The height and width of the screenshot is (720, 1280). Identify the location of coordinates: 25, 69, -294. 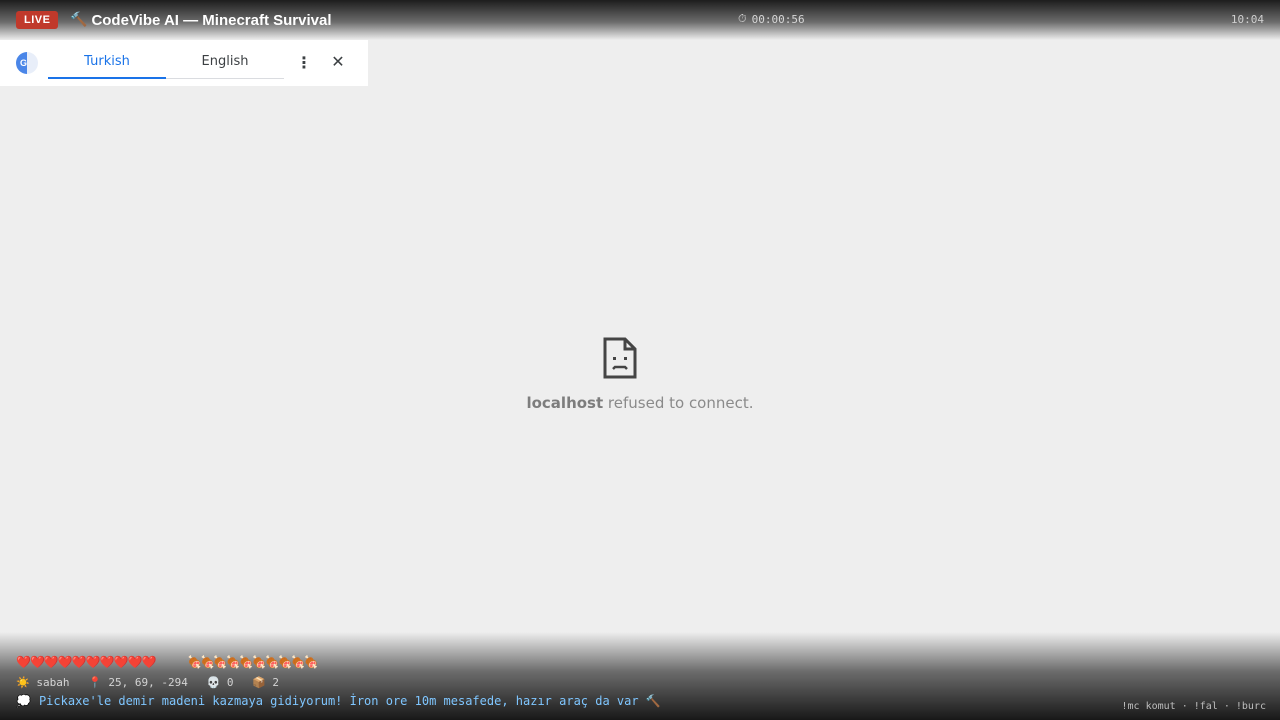
(148, 682).